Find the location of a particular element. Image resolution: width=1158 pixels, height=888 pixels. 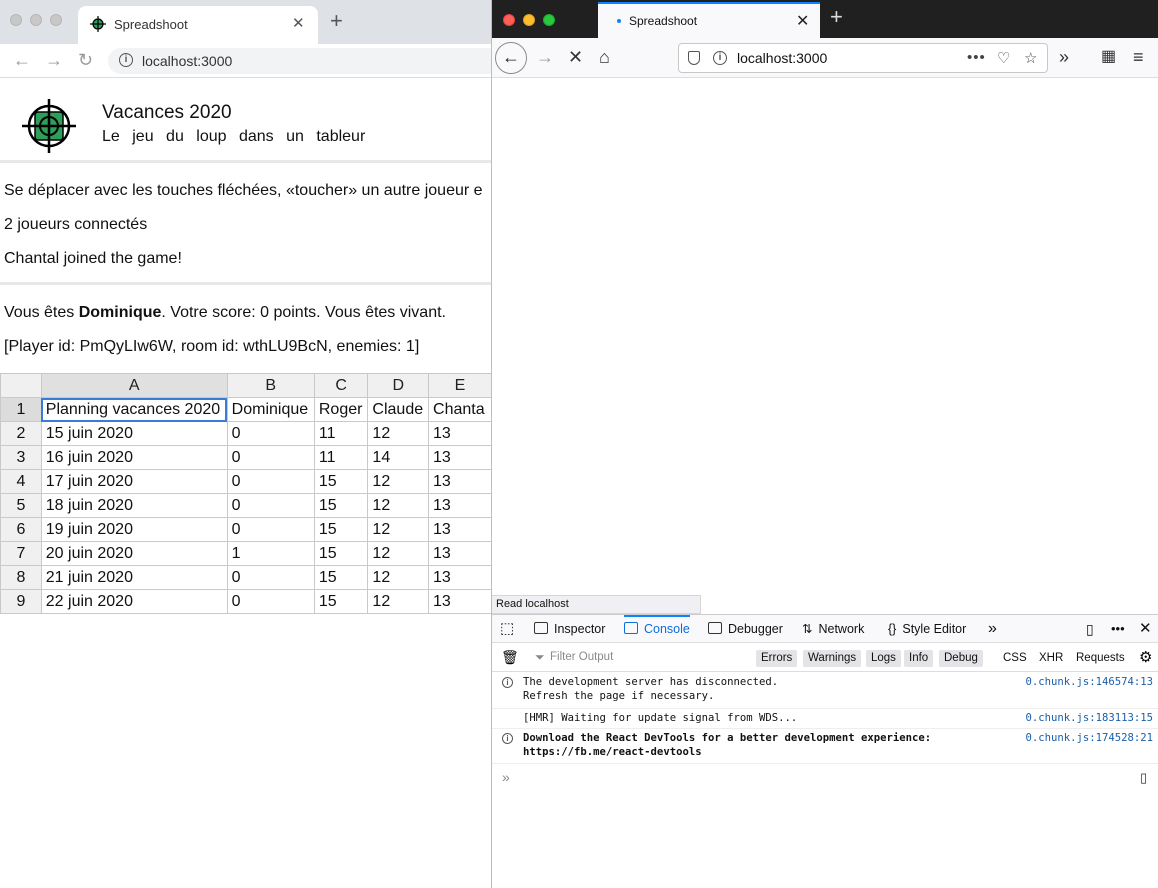

filter-warnings-button: Warnings is located at coordinates (832, 658).